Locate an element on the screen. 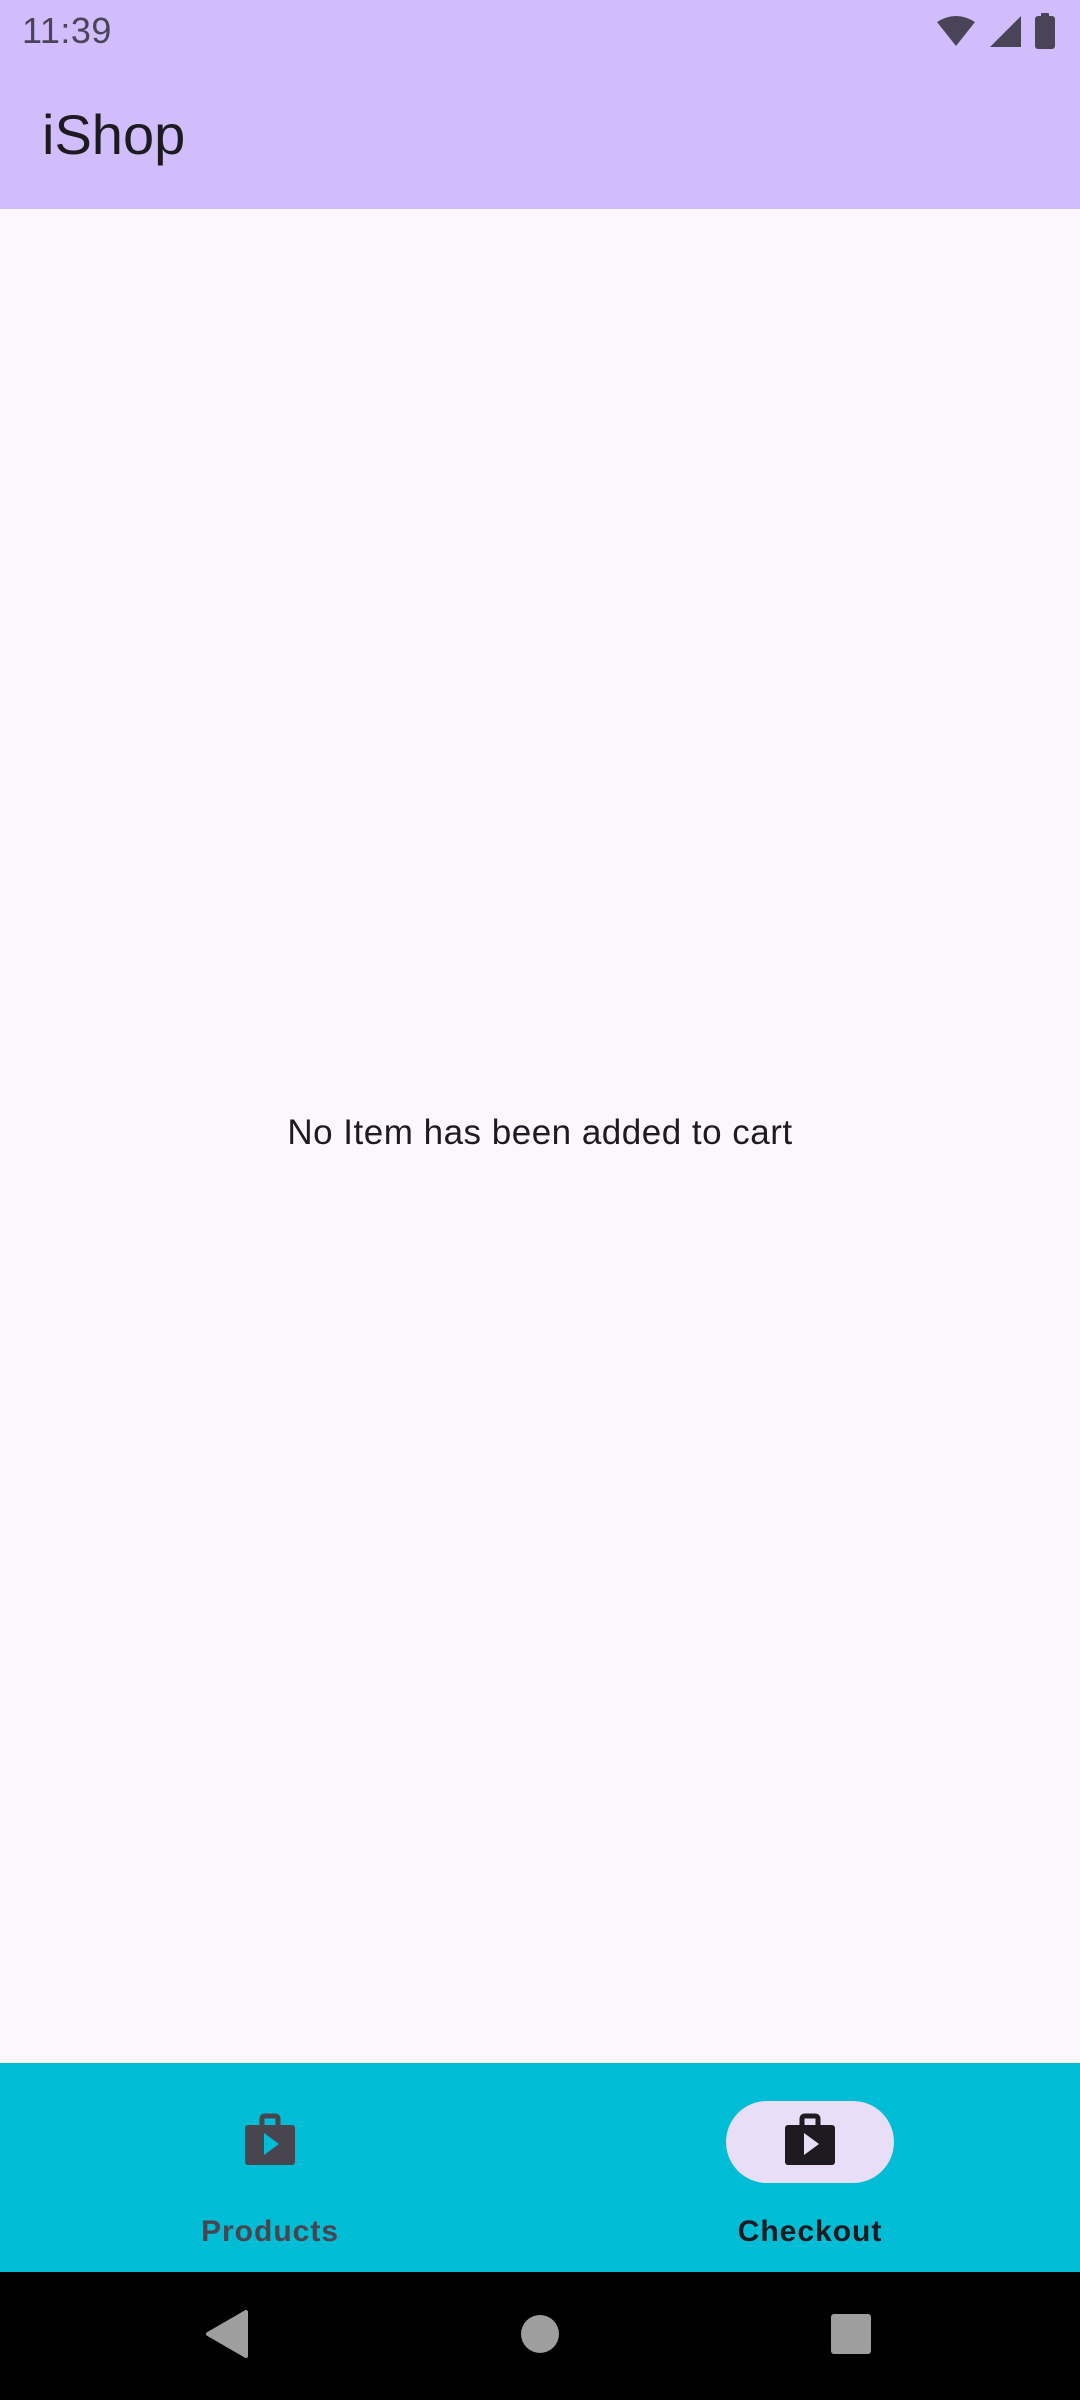  recents-button is located at coordinates (851, 2336).